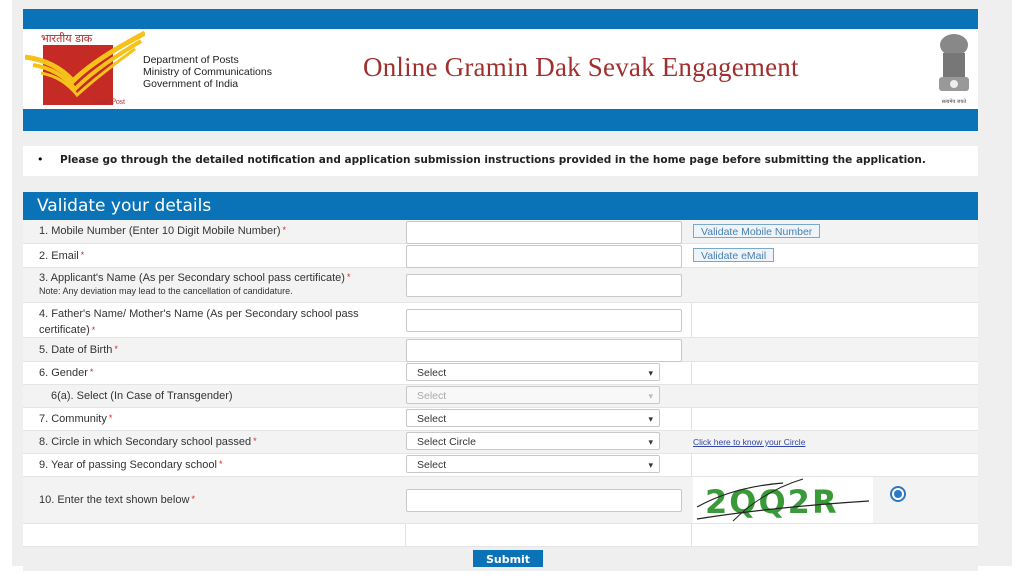 Image resolution: width=1024 pixels, height=576 pixels. I want to click on community-select: Select ▾, so click(533, 418).